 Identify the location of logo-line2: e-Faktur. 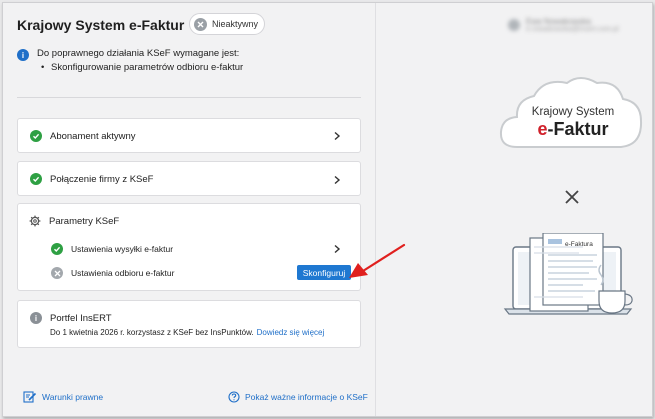
(572, 129).